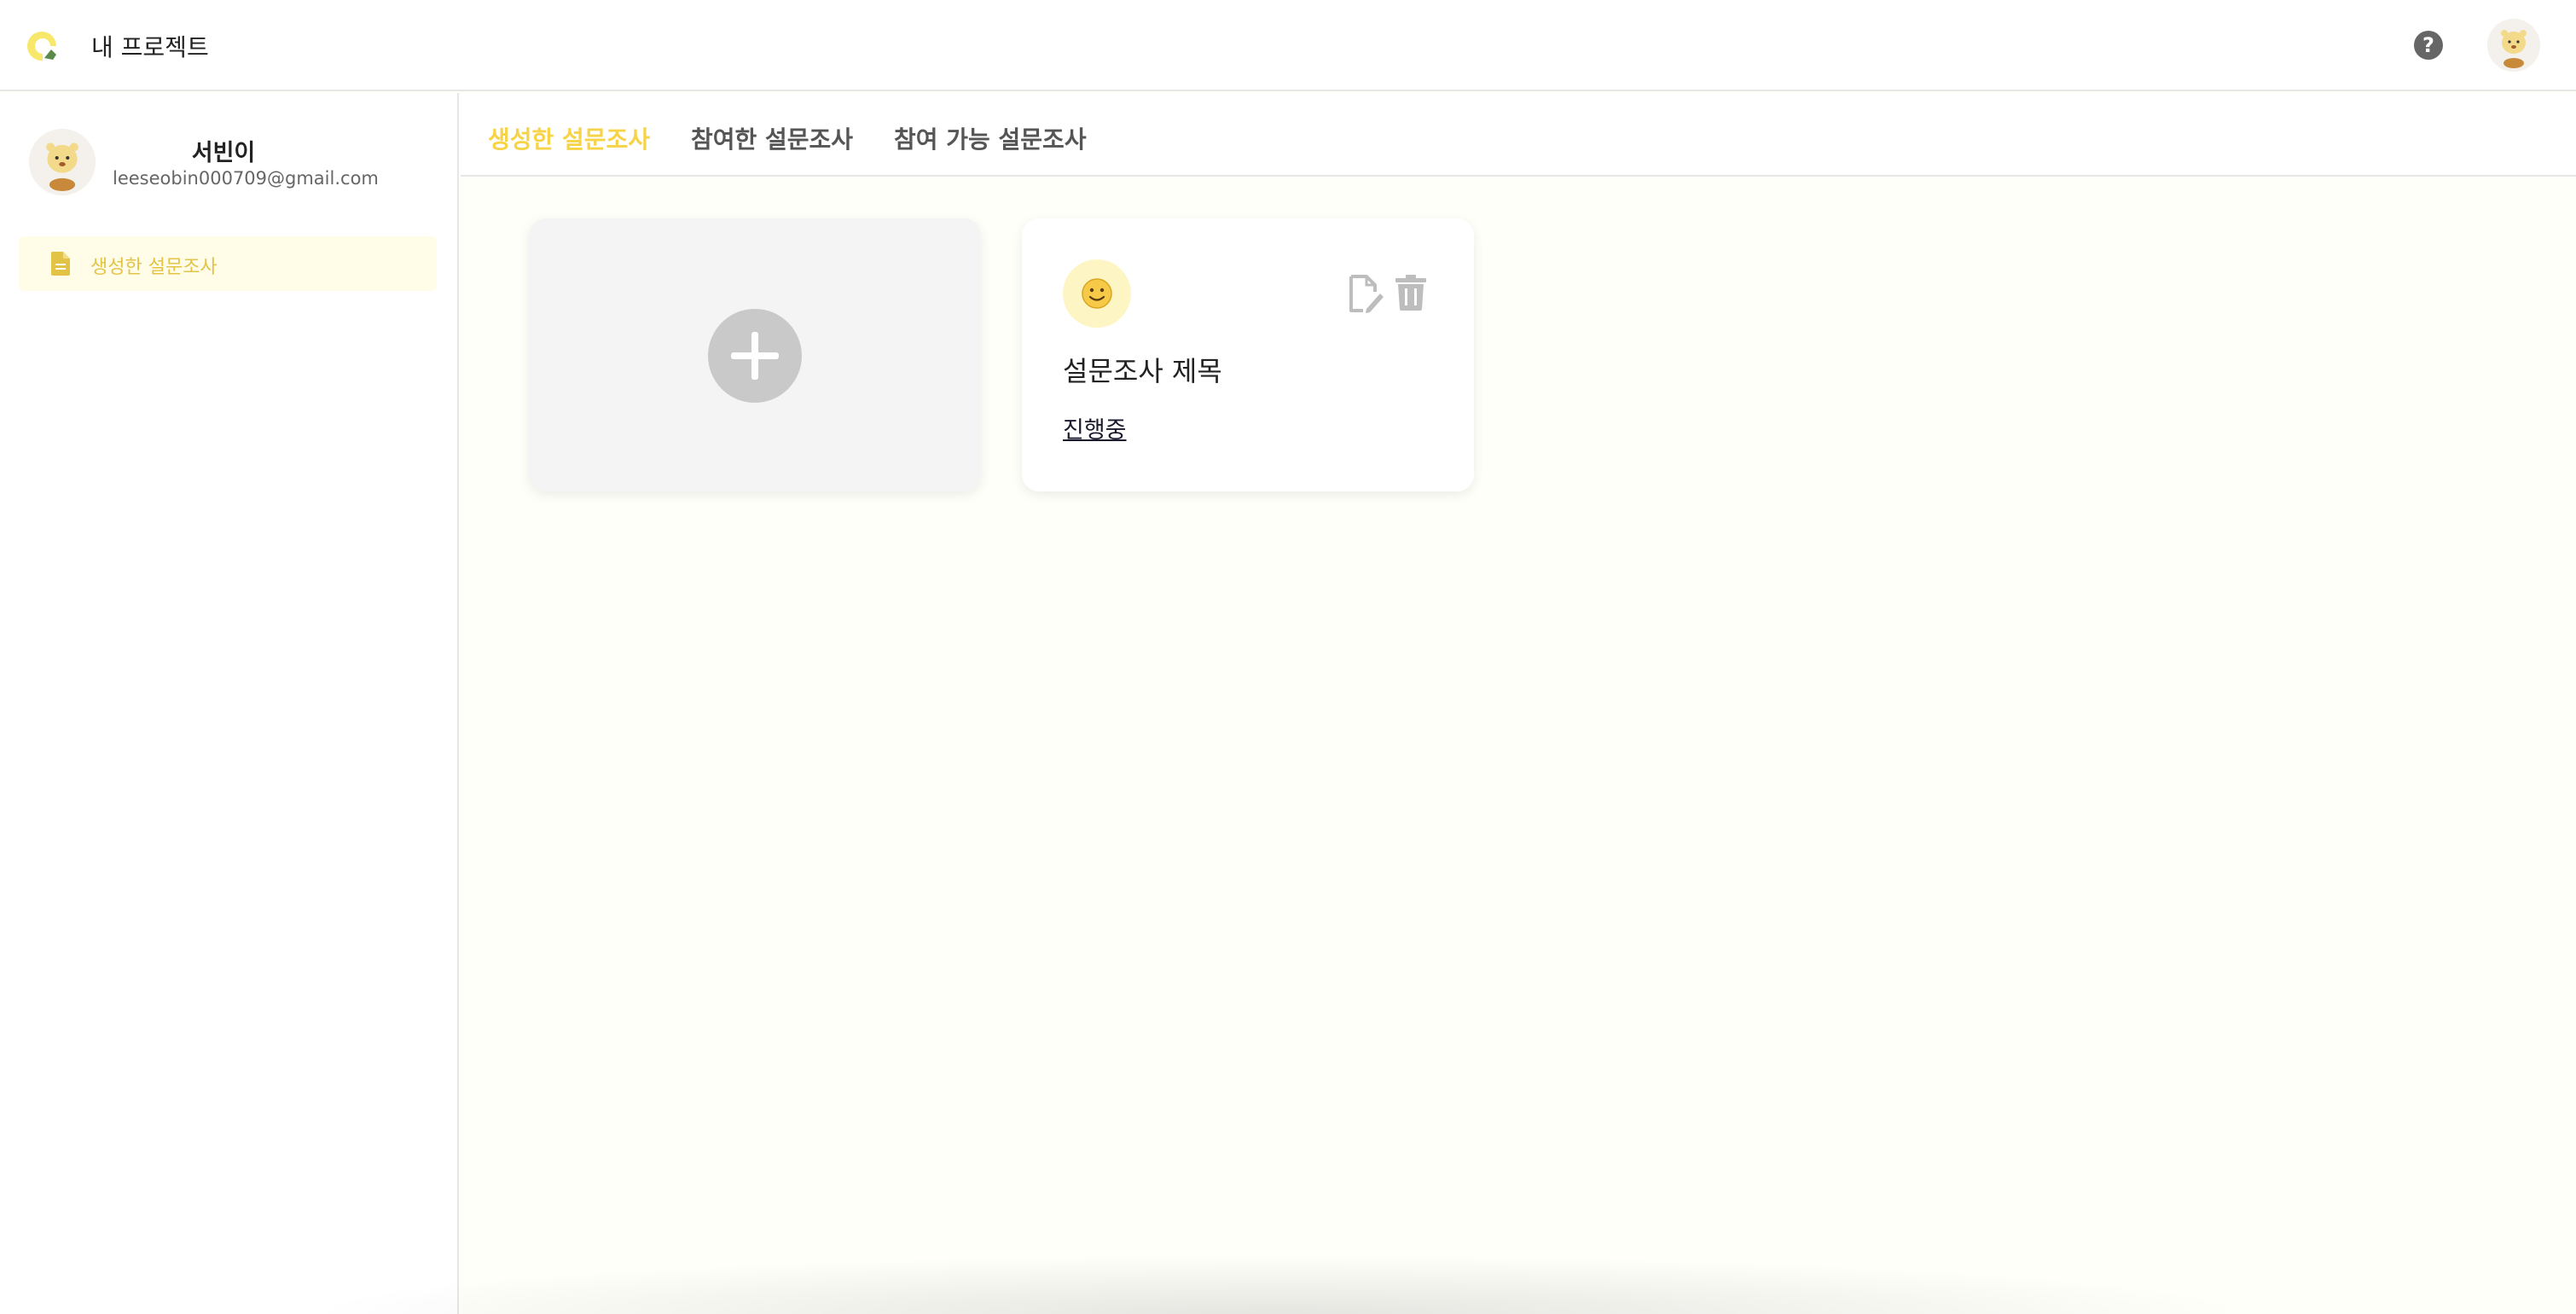  I want to click on trash-icon, so click(1410, 293).